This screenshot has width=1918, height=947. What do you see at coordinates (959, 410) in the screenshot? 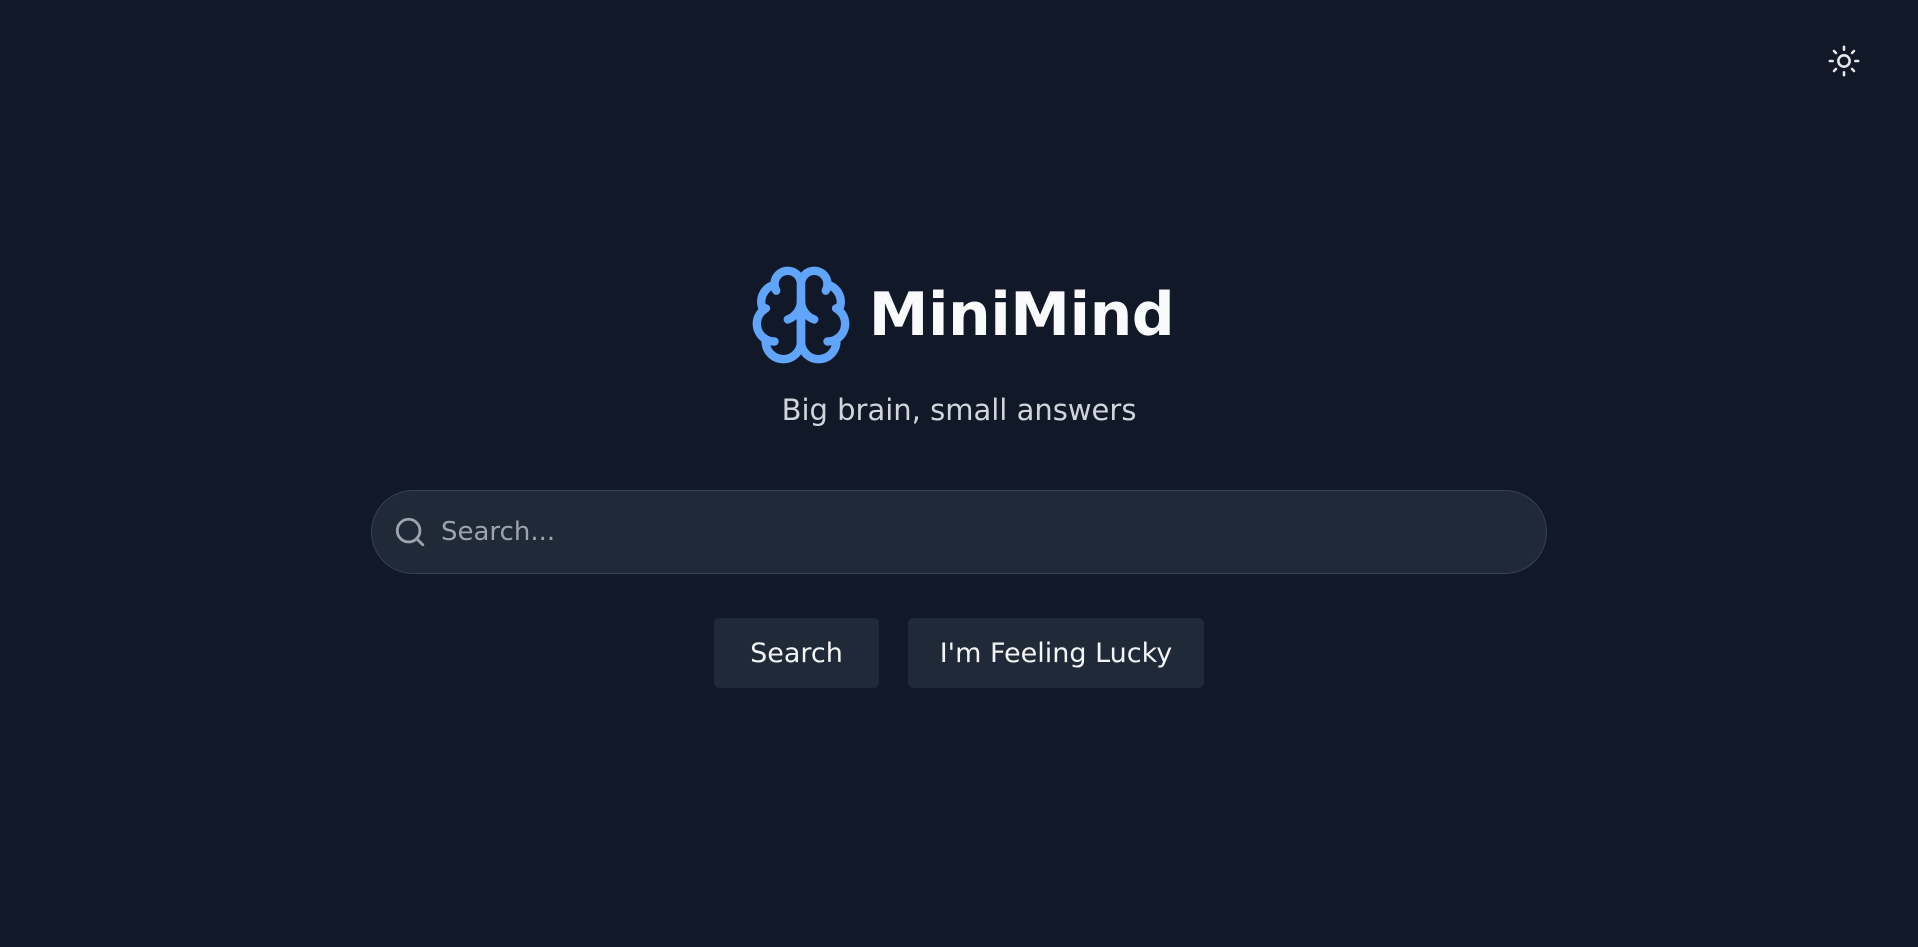
I see `tagline: Big brain, small answers` at bounding box center [959, 410].